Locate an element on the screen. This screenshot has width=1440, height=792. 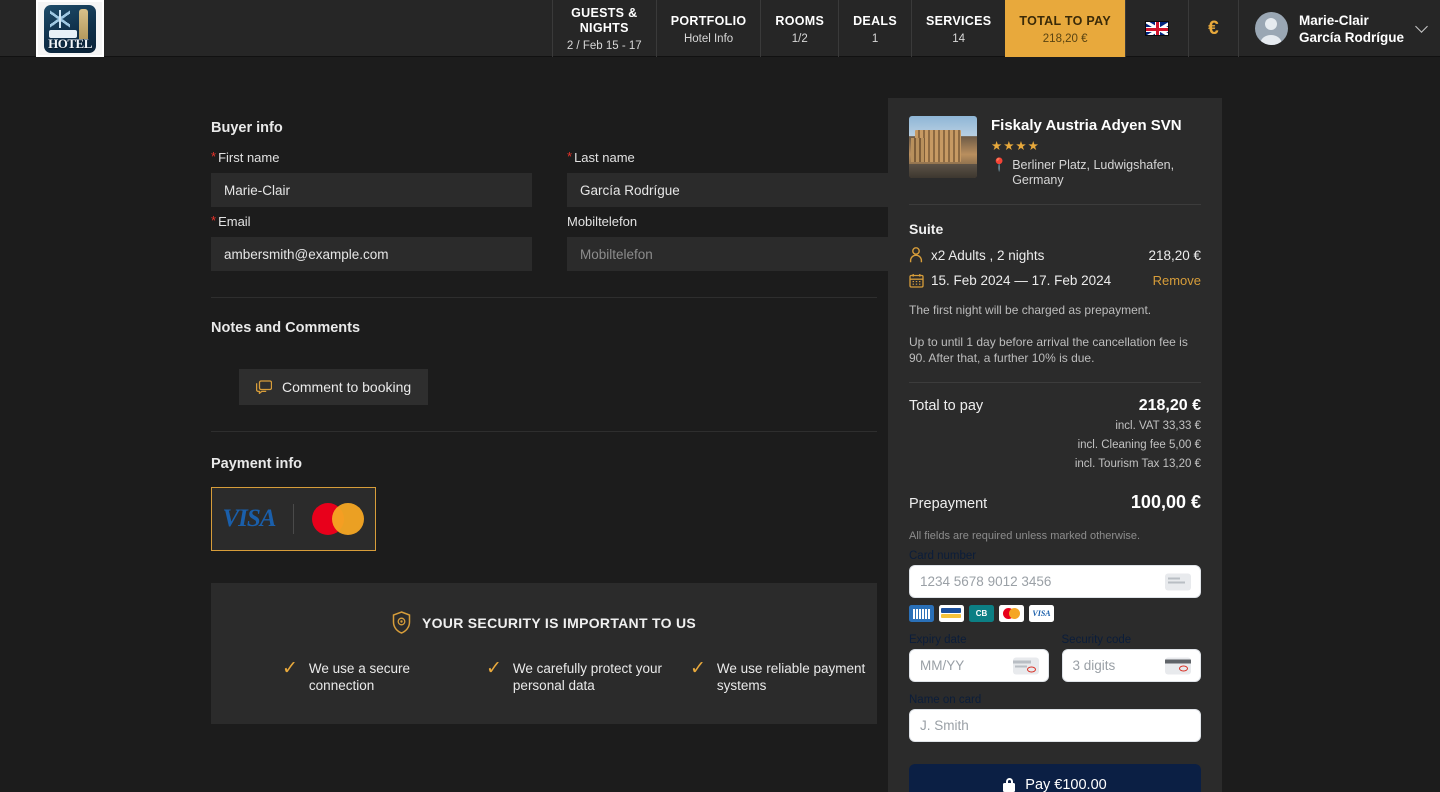
avatar is located at coordinates (1271, 28).